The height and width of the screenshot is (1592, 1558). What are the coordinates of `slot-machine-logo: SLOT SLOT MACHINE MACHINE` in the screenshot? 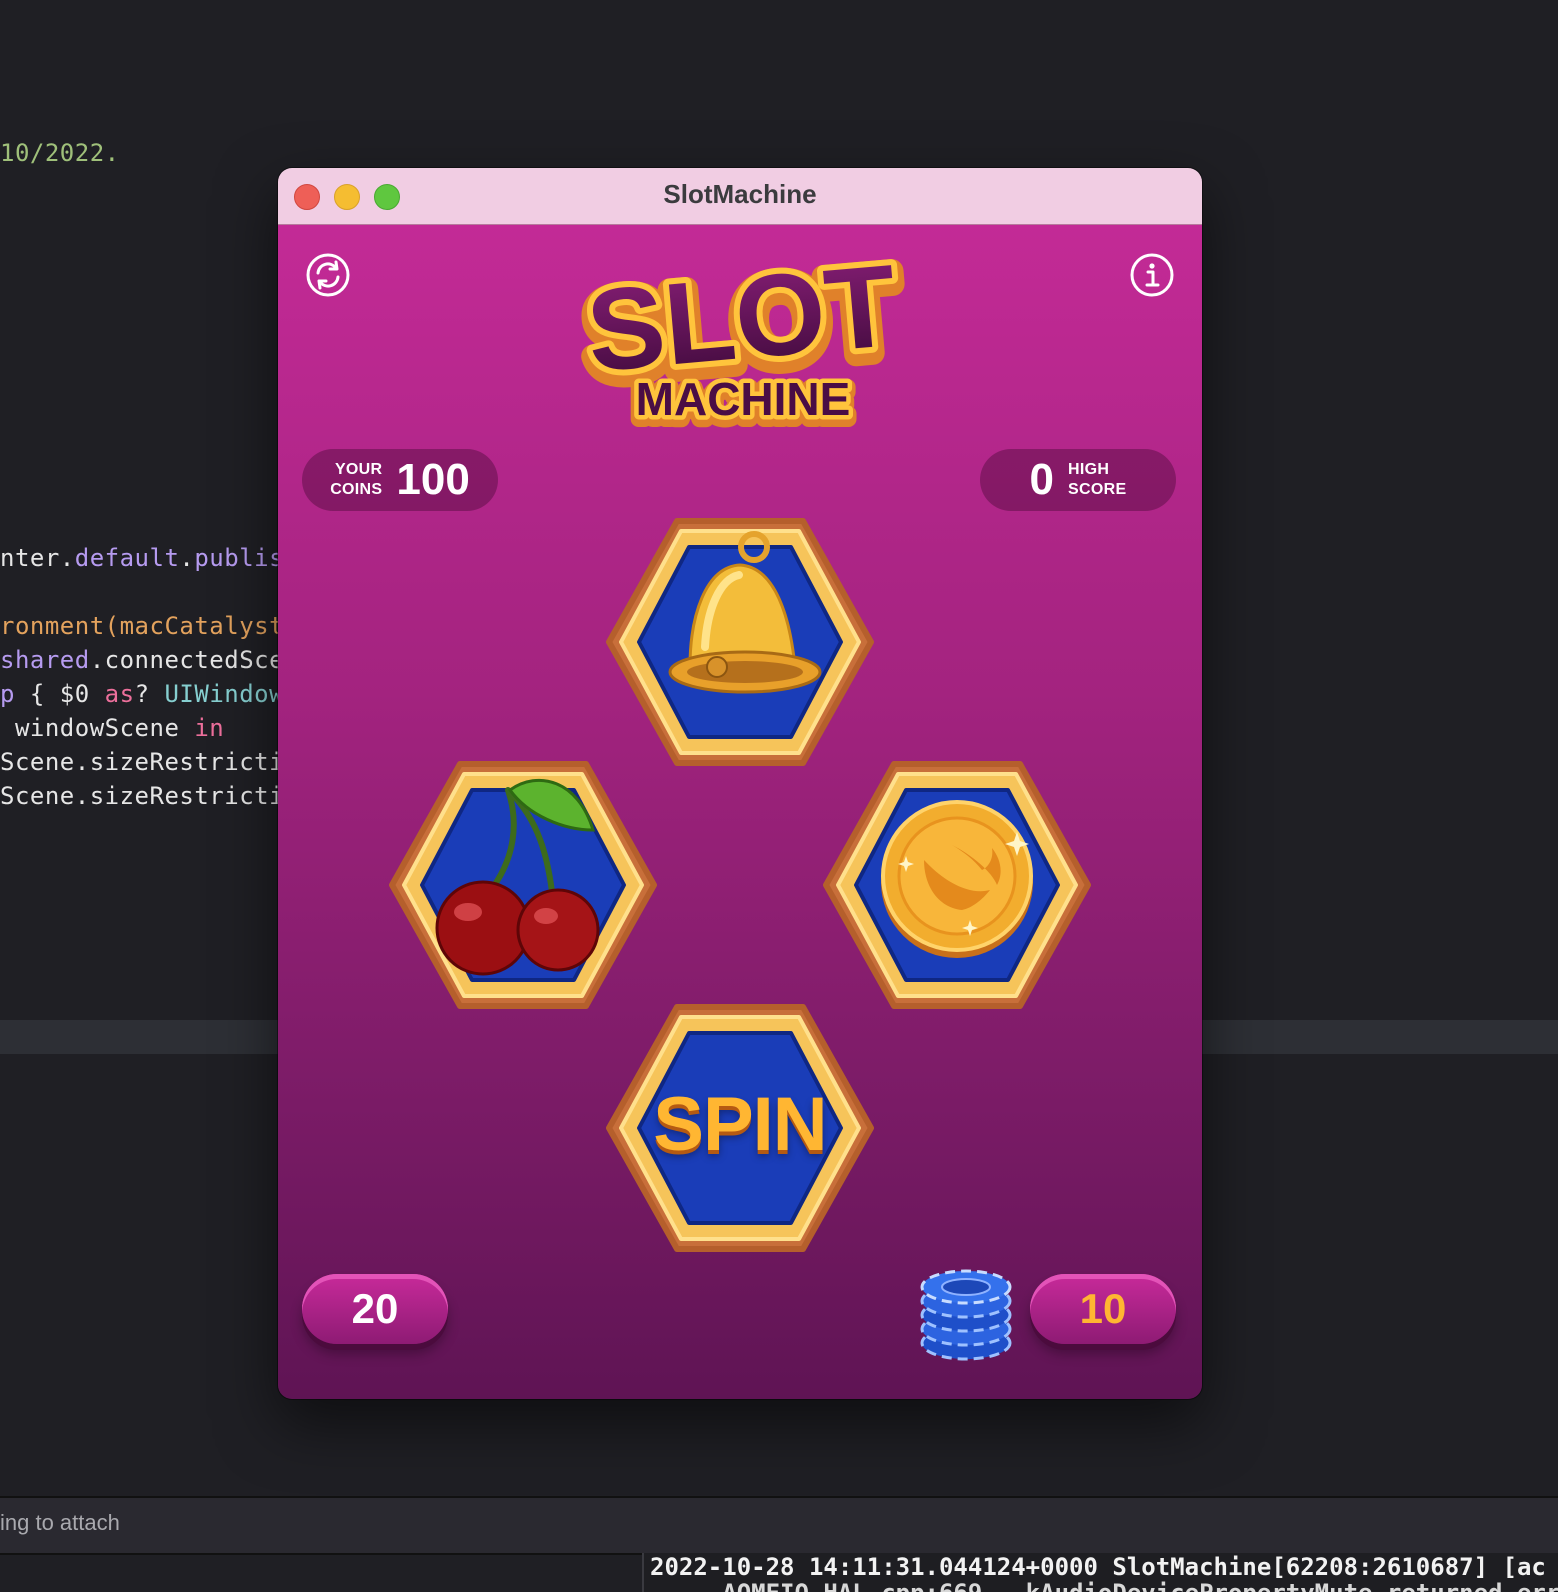 It's located at (743, 335).